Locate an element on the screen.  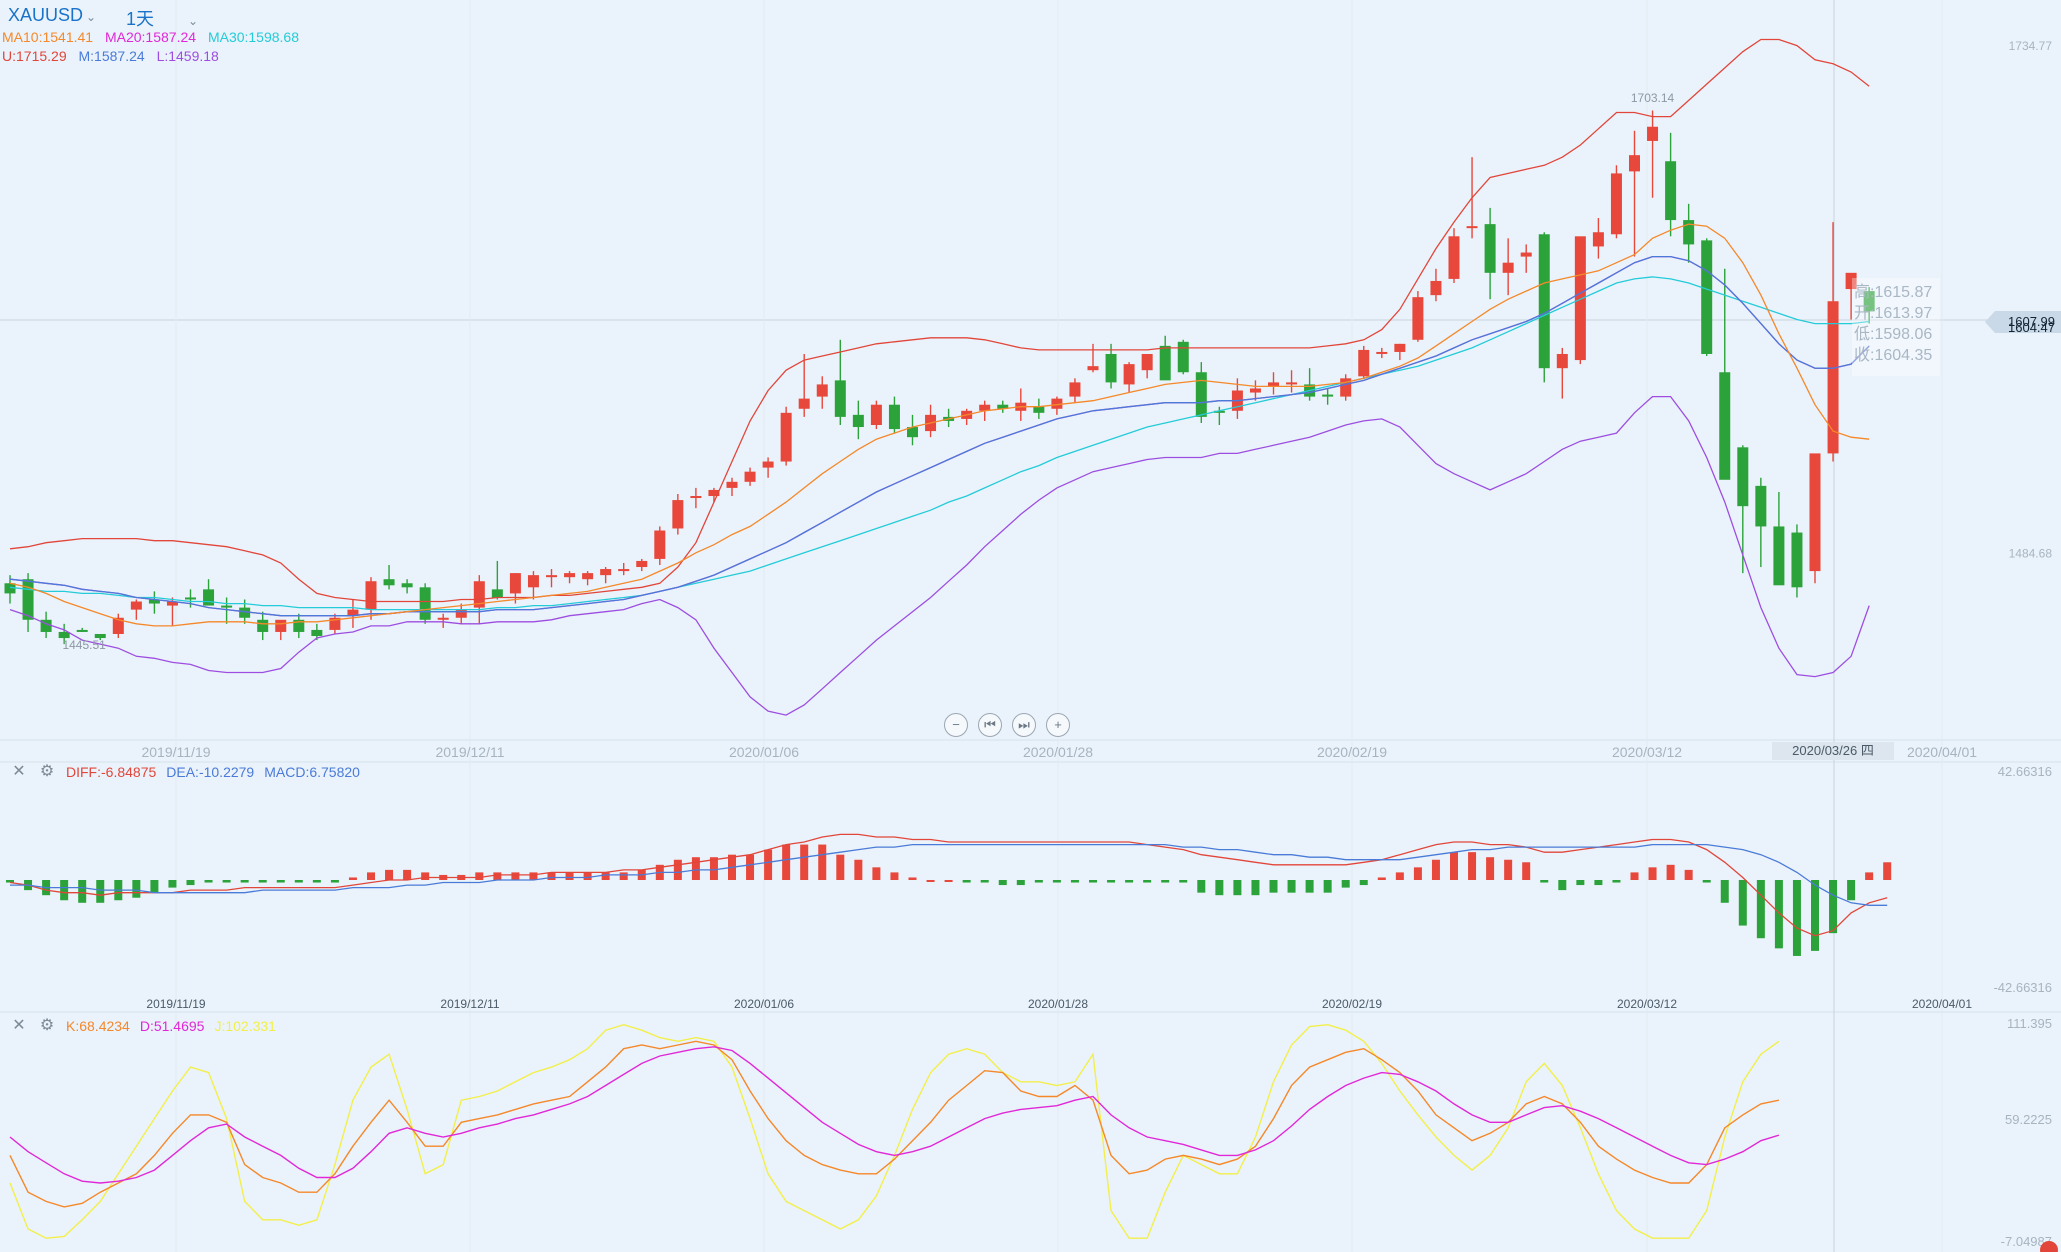
kdj-j-label: J:102.331 is located at coordinates (245, 1026).